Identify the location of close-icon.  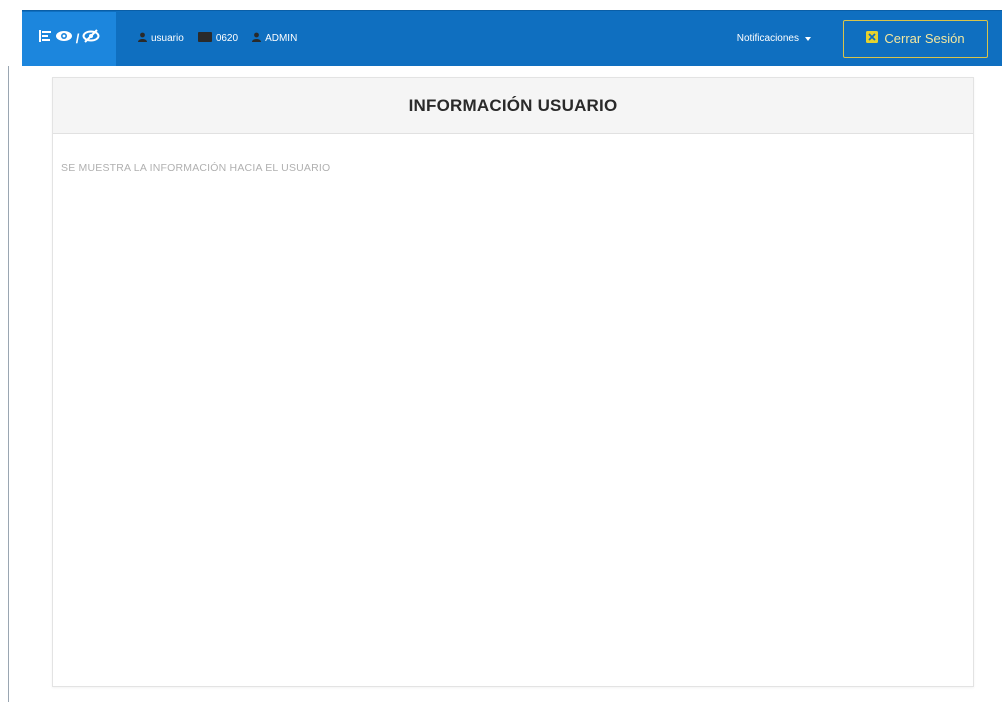
(872, 38).